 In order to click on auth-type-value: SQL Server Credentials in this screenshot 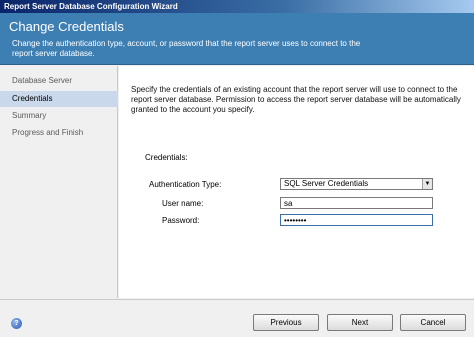, I will do `click(326, 183)`.